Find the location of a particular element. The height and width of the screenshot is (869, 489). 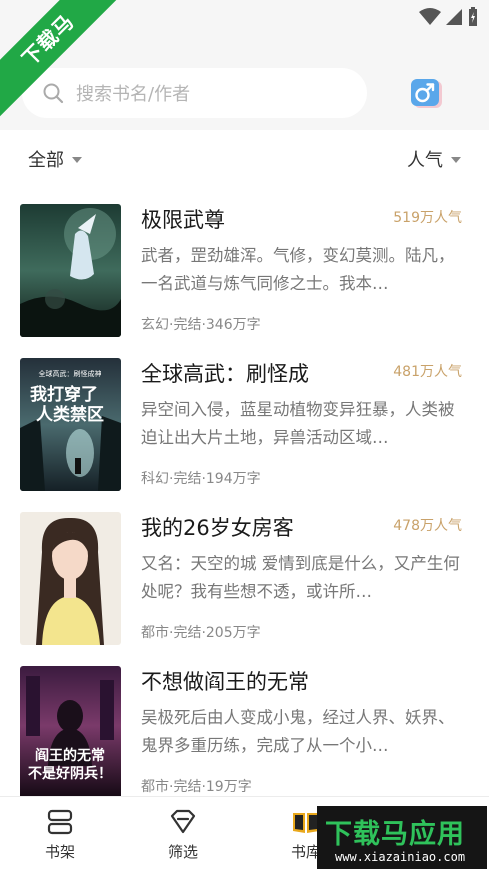

book-cover-image: 全球高武：刷怪成神 我打穿了 人类禁区 is located at coordinates (70, 424).